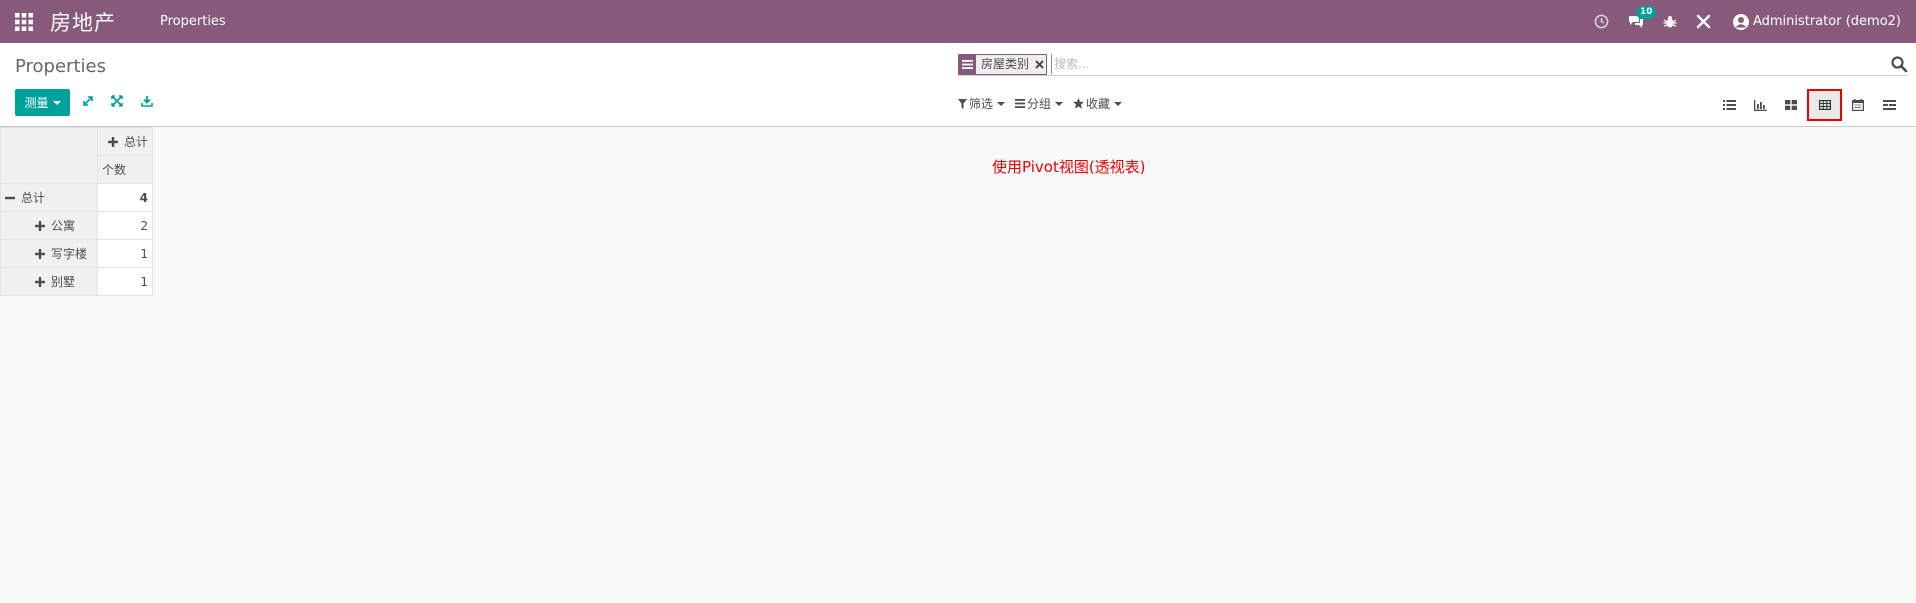 This screenshot has width=1916, height=603. Describe the element at coordinates (1760, 105) in the screenshot. I see `graph-view-icon` at that location.